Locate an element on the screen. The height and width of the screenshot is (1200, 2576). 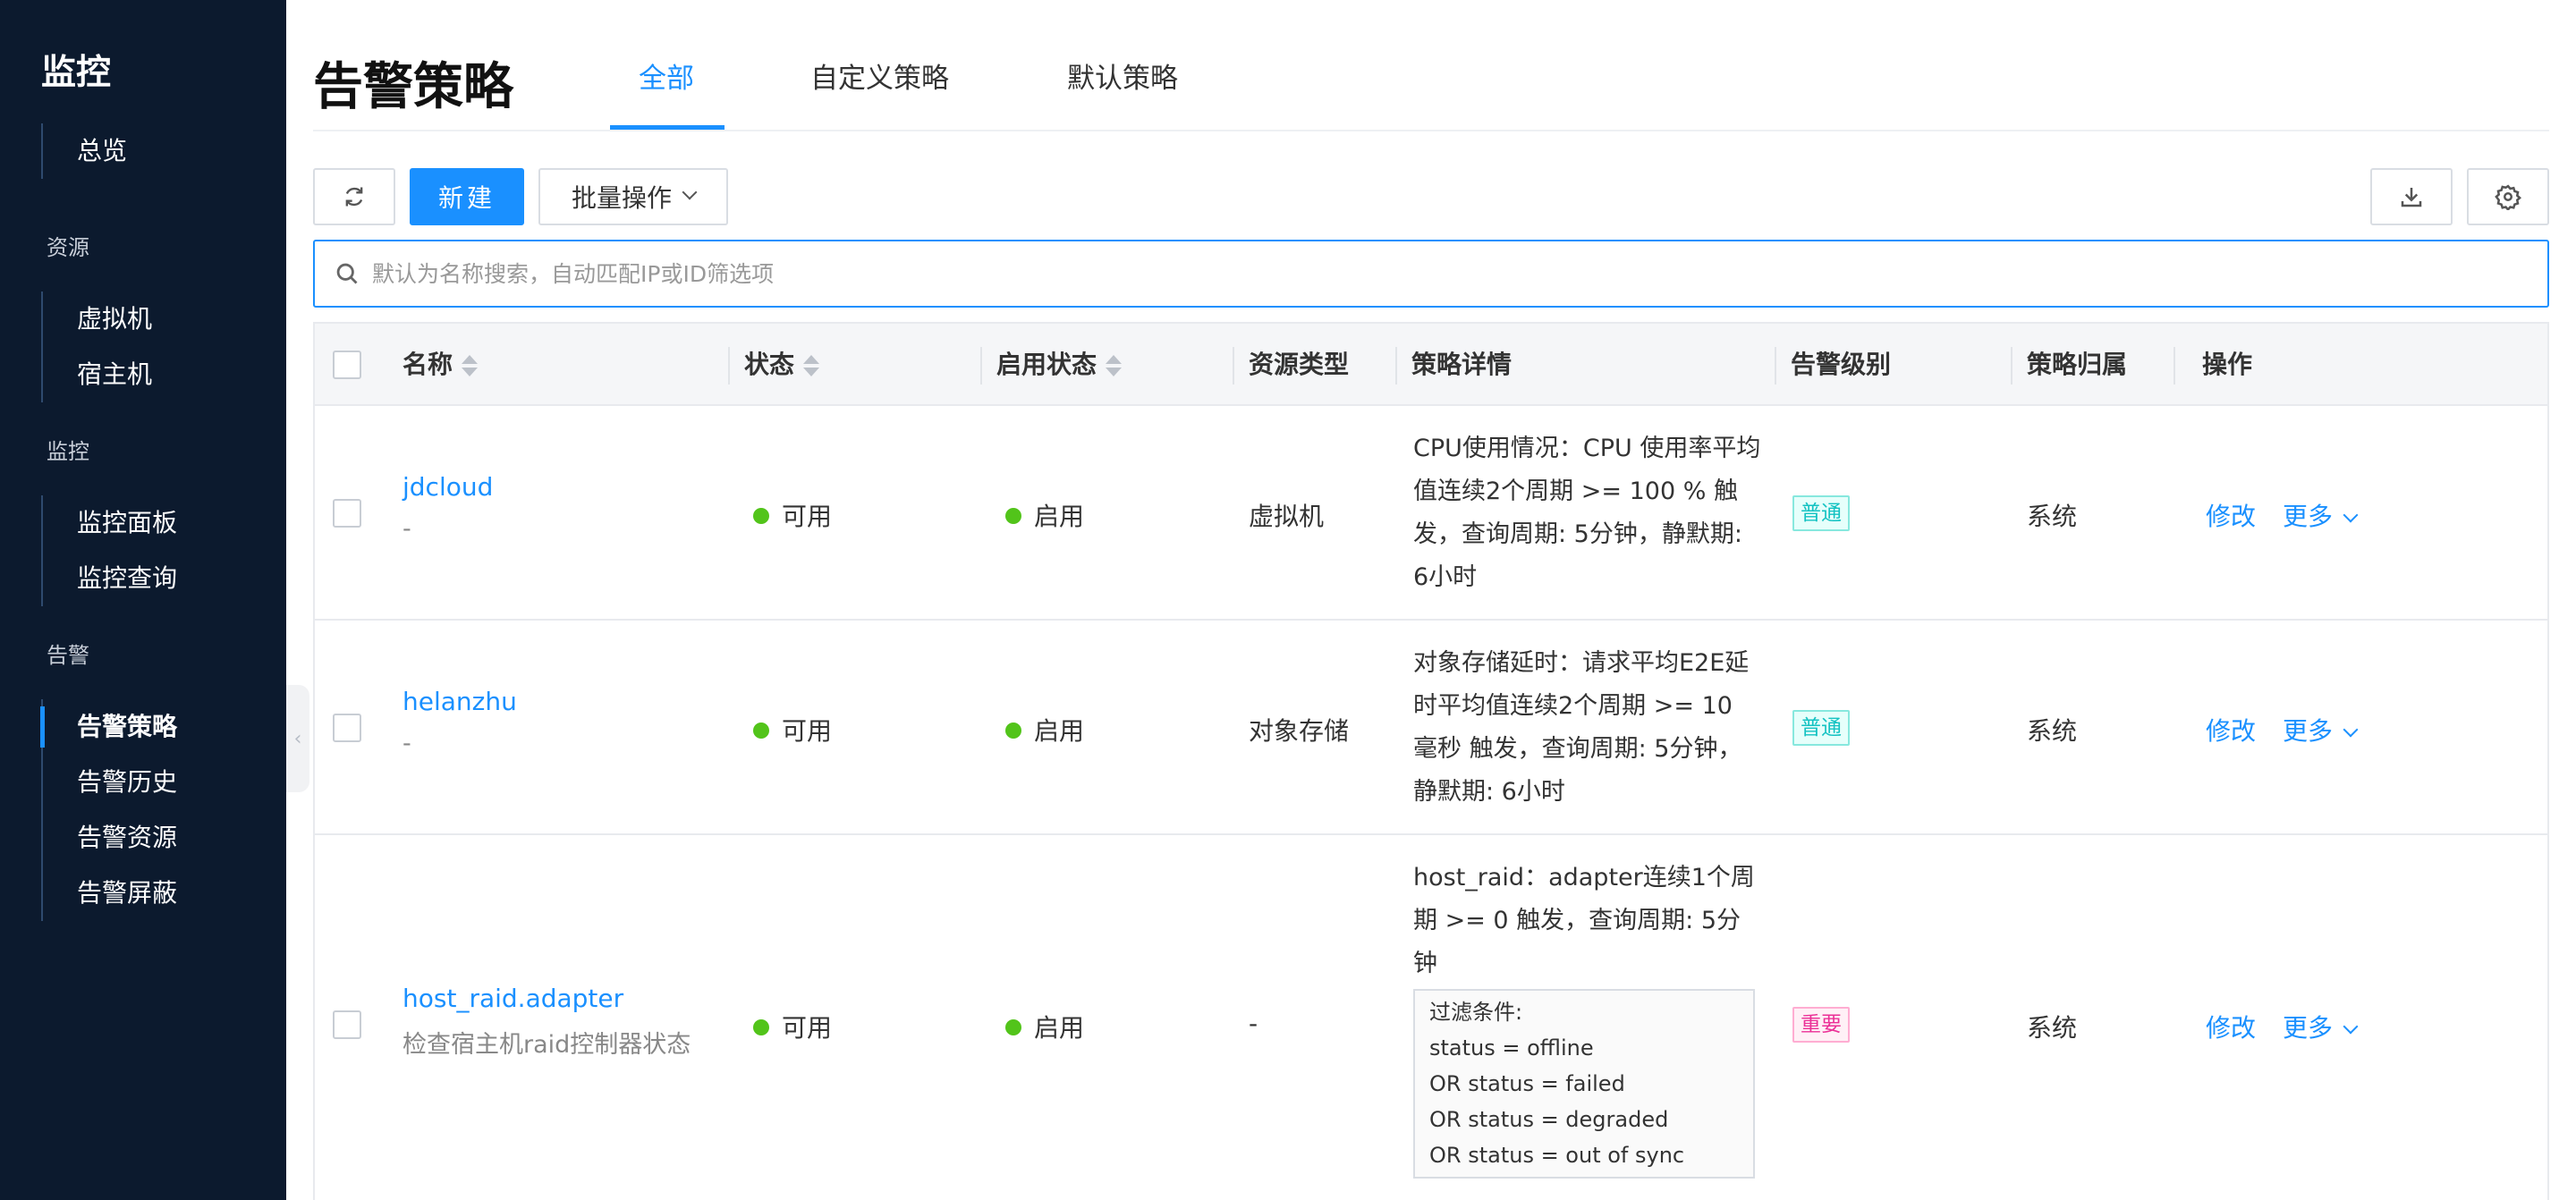
sidebar-alarm-list: 告警策略 告警历史 告警资源 告警屏蔽 is located at coordinates (108, 810).